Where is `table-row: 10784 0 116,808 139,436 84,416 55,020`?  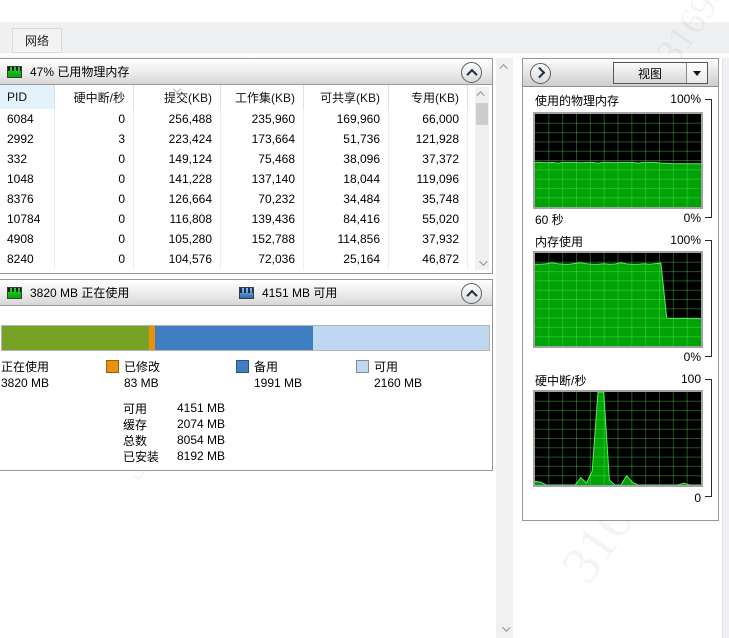
table-row: 10784 0 116,808 139,436 84,416 55,020 is located at coordinates (246, 219).